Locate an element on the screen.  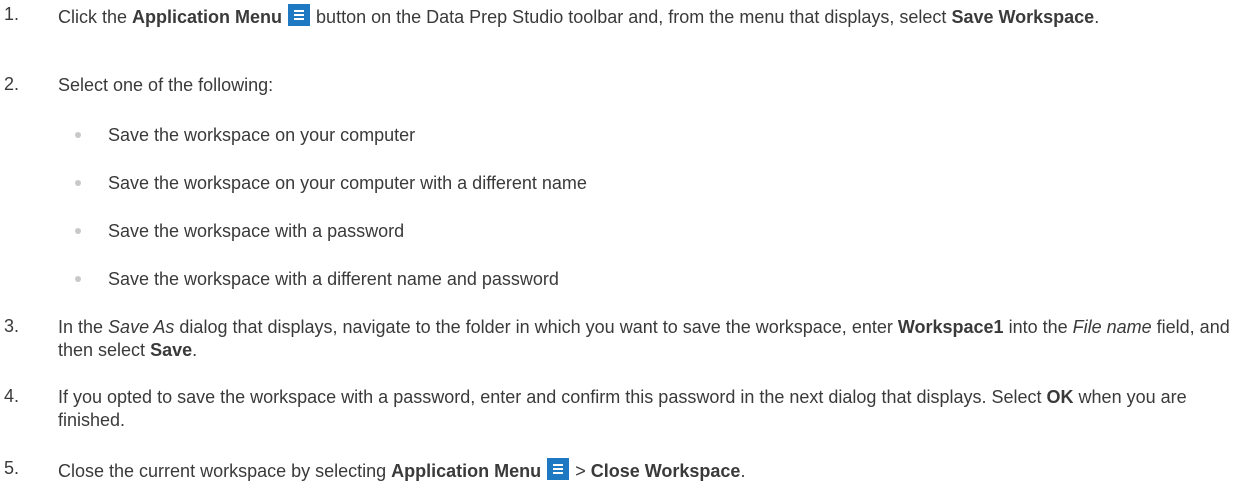
step-number: 4. is located at coordinates (12, 396).